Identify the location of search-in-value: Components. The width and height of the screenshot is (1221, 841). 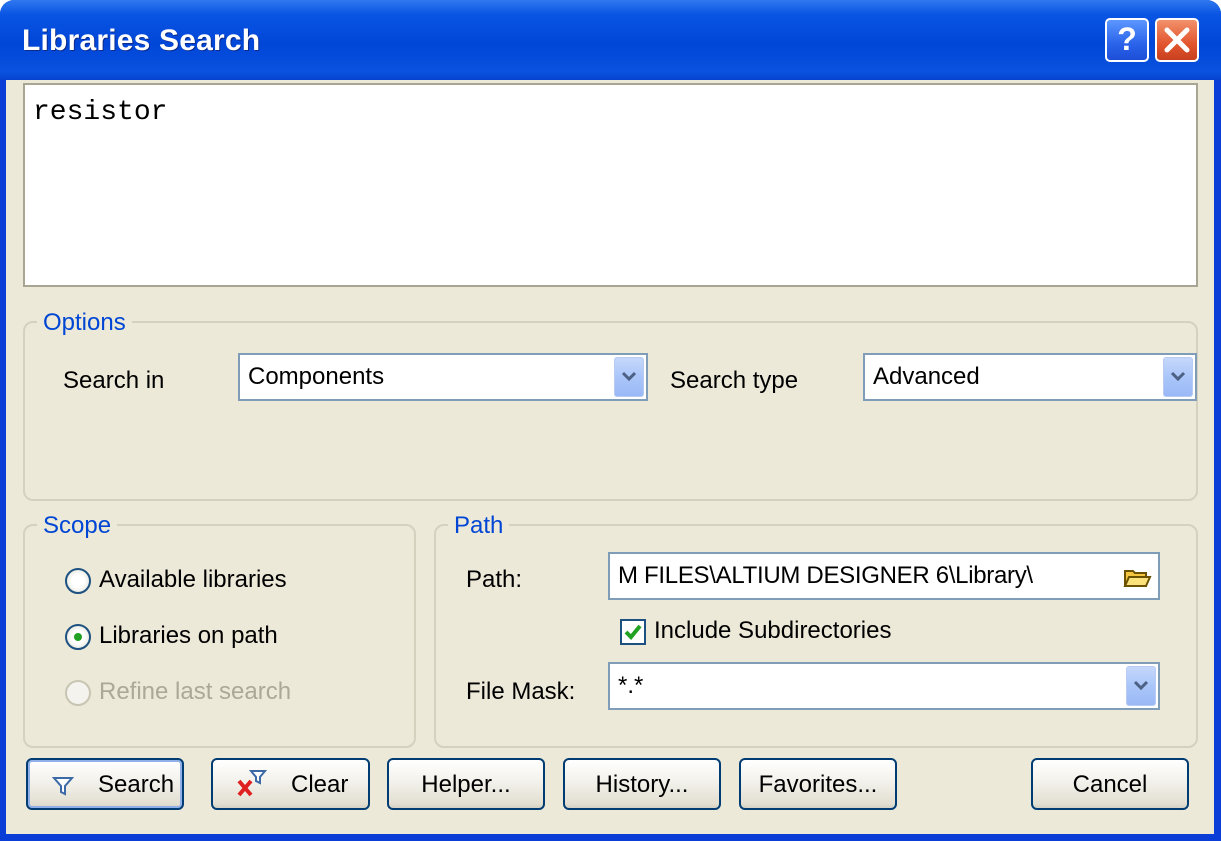
(316, 376).